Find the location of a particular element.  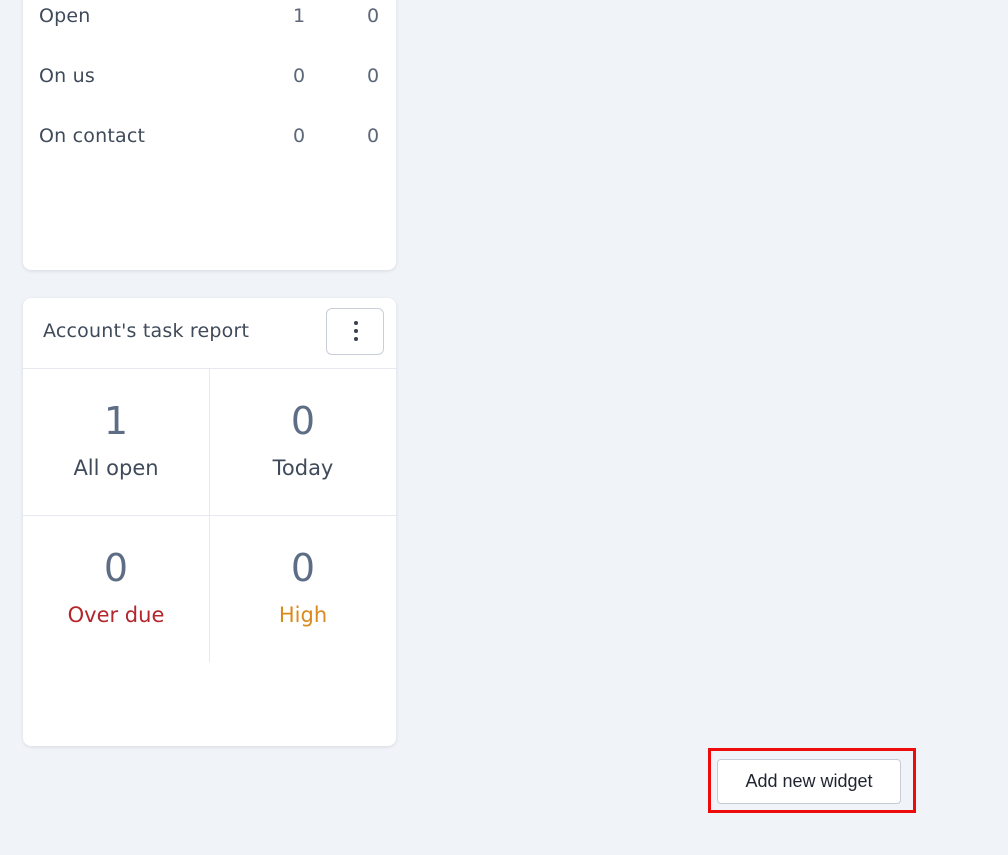

widget-menu-button is located at coordinates (355, 331).